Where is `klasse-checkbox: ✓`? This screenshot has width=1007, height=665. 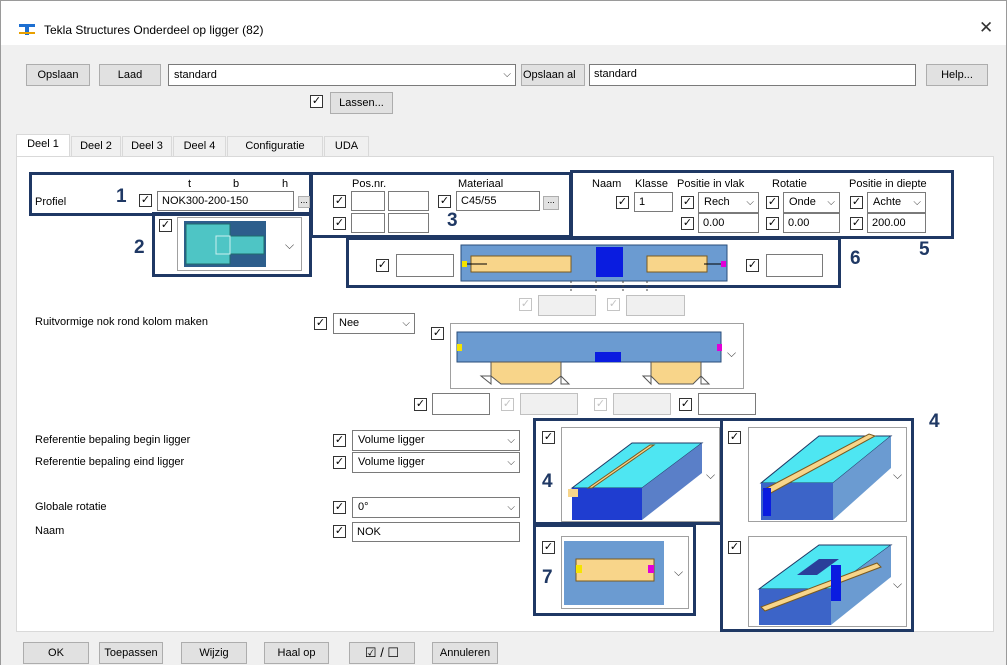
klasse-checkbox: ✓ is located at coordinates (622, 202).